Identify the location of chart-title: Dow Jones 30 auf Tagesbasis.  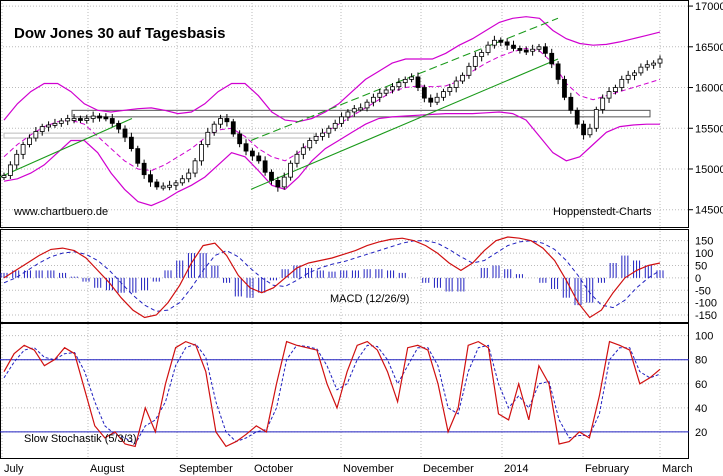
(119, 33).